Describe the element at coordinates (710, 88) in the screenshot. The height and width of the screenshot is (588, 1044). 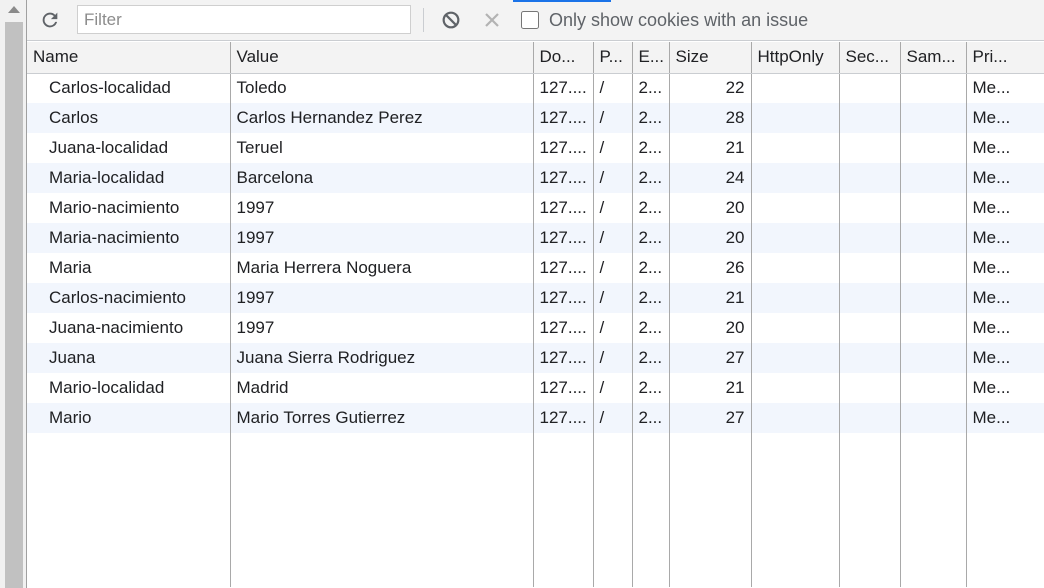
I see `cookie-size-cell: 22` at that location.